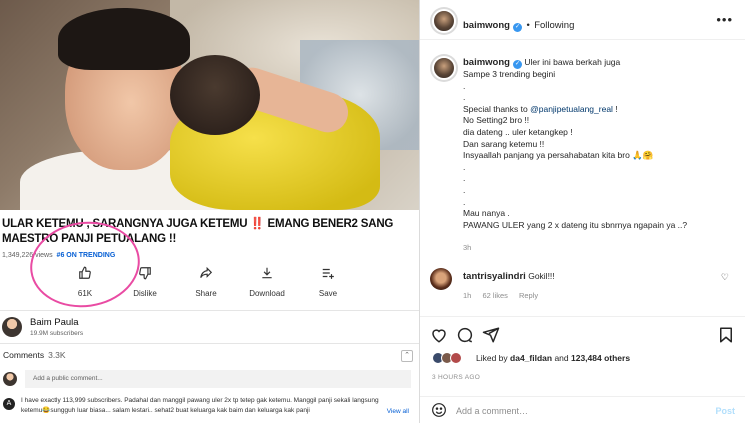 The image size is (745, 423). Describe the element at coordinates (57, 333) in the screenshot. I see `subscriber-count: 19.9M subscribers` at that location.